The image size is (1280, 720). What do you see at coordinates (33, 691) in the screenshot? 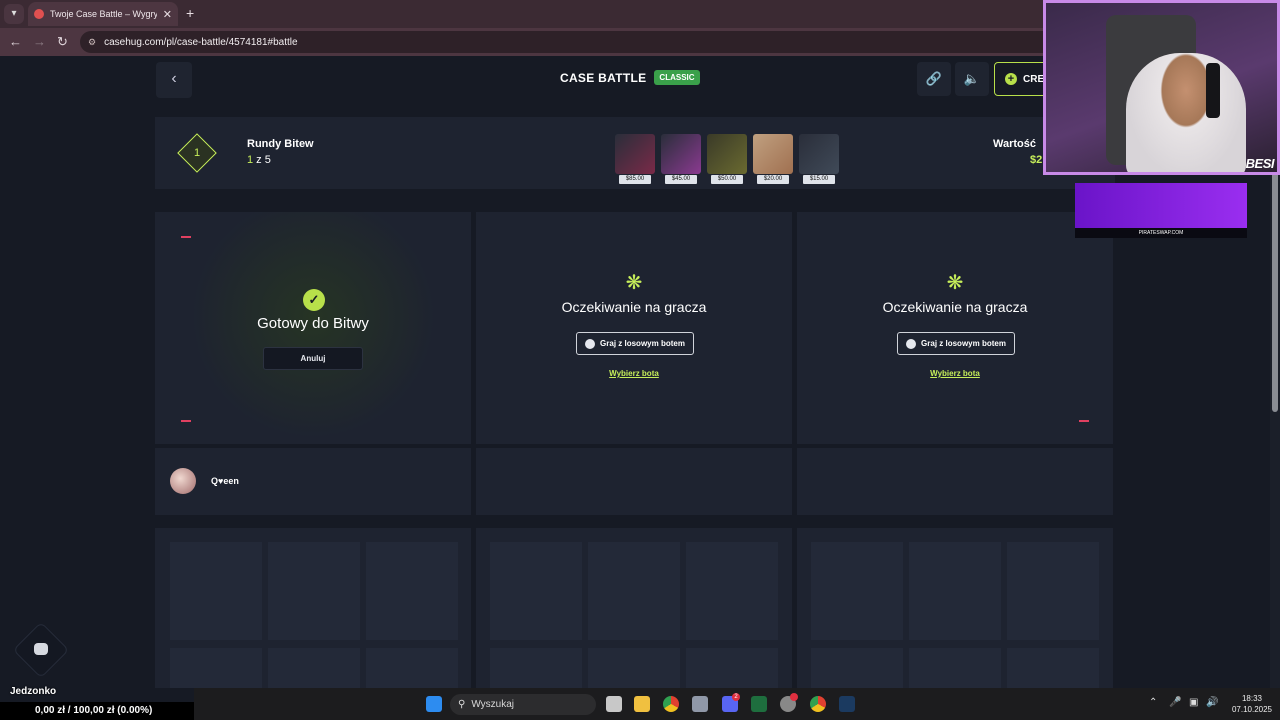
I see `streamer-name: Jedzonko` at bounding box center [33, 691].